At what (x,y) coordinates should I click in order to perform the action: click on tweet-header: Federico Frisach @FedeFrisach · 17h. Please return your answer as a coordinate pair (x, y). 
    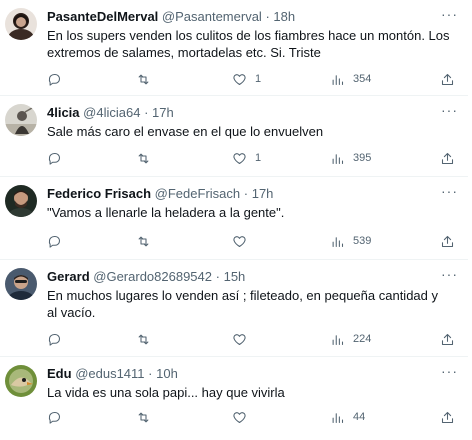
    Looking at the image, I should click on (253, 194).